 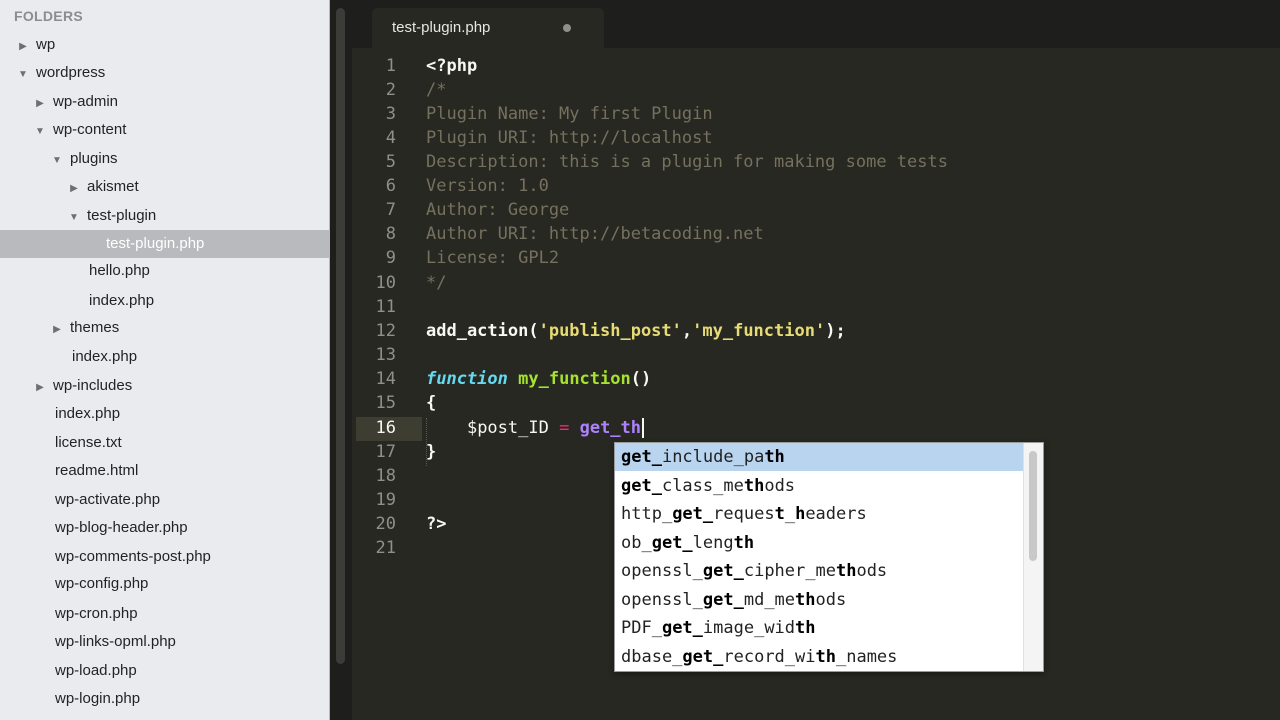 What do you see at coordinates (820, 486) in the screenshot?
I see `autocomplete-item: get_class_methods` at bounding box center [820, 486].